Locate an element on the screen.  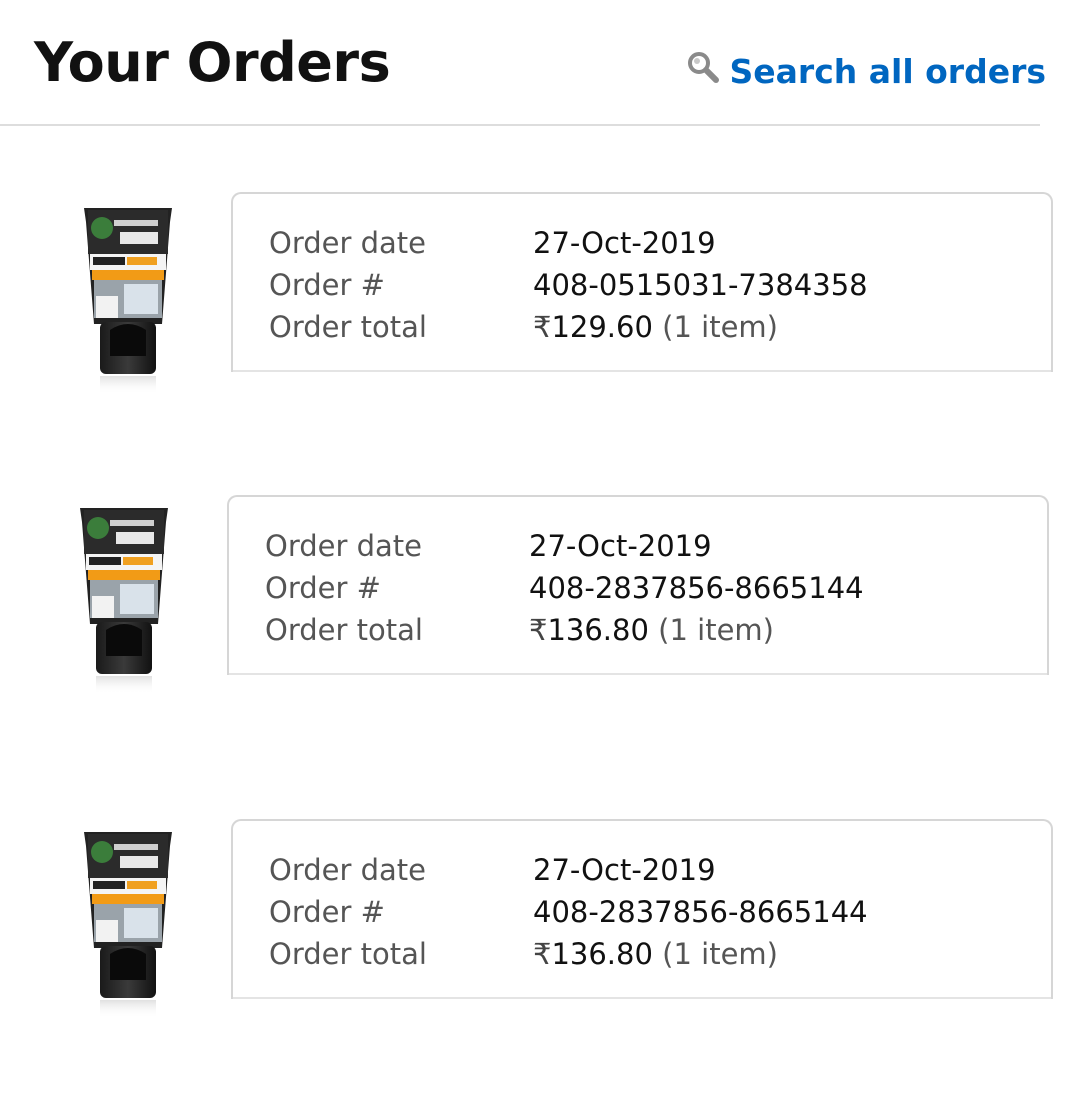
order-number-value: 408-0515031-7384358 is located at coordinates (700, 285).